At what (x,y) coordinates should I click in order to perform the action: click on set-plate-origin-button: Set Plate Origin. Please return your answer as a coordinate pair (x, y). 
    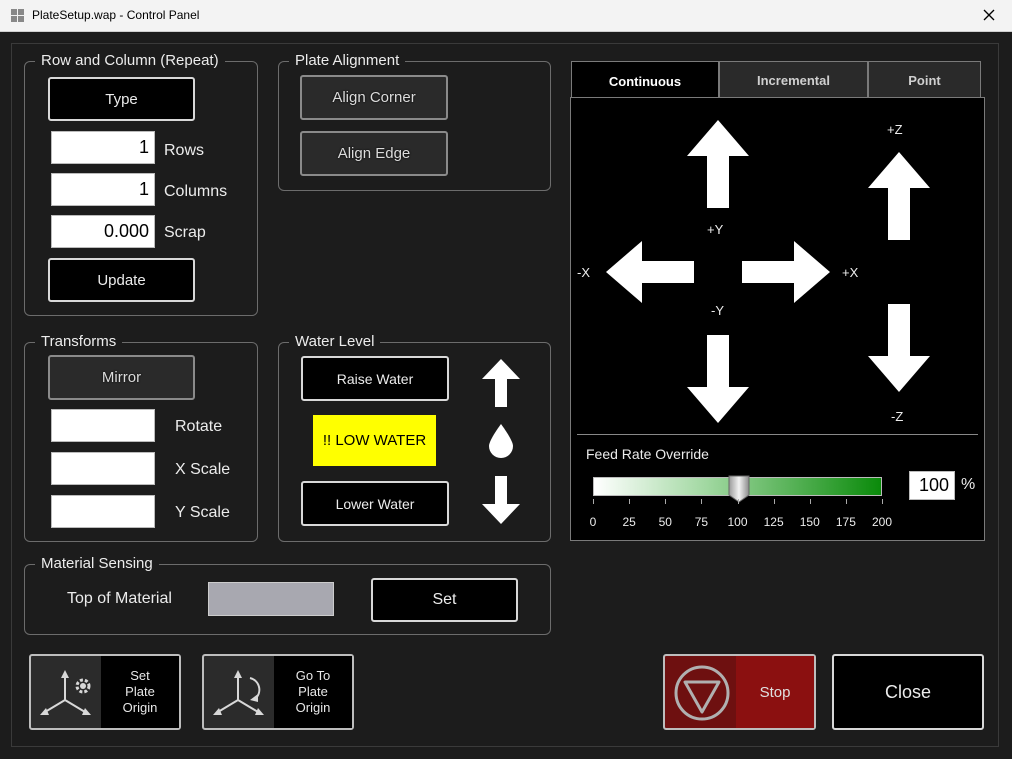
    Looking at the image, I should click on (105, 692).